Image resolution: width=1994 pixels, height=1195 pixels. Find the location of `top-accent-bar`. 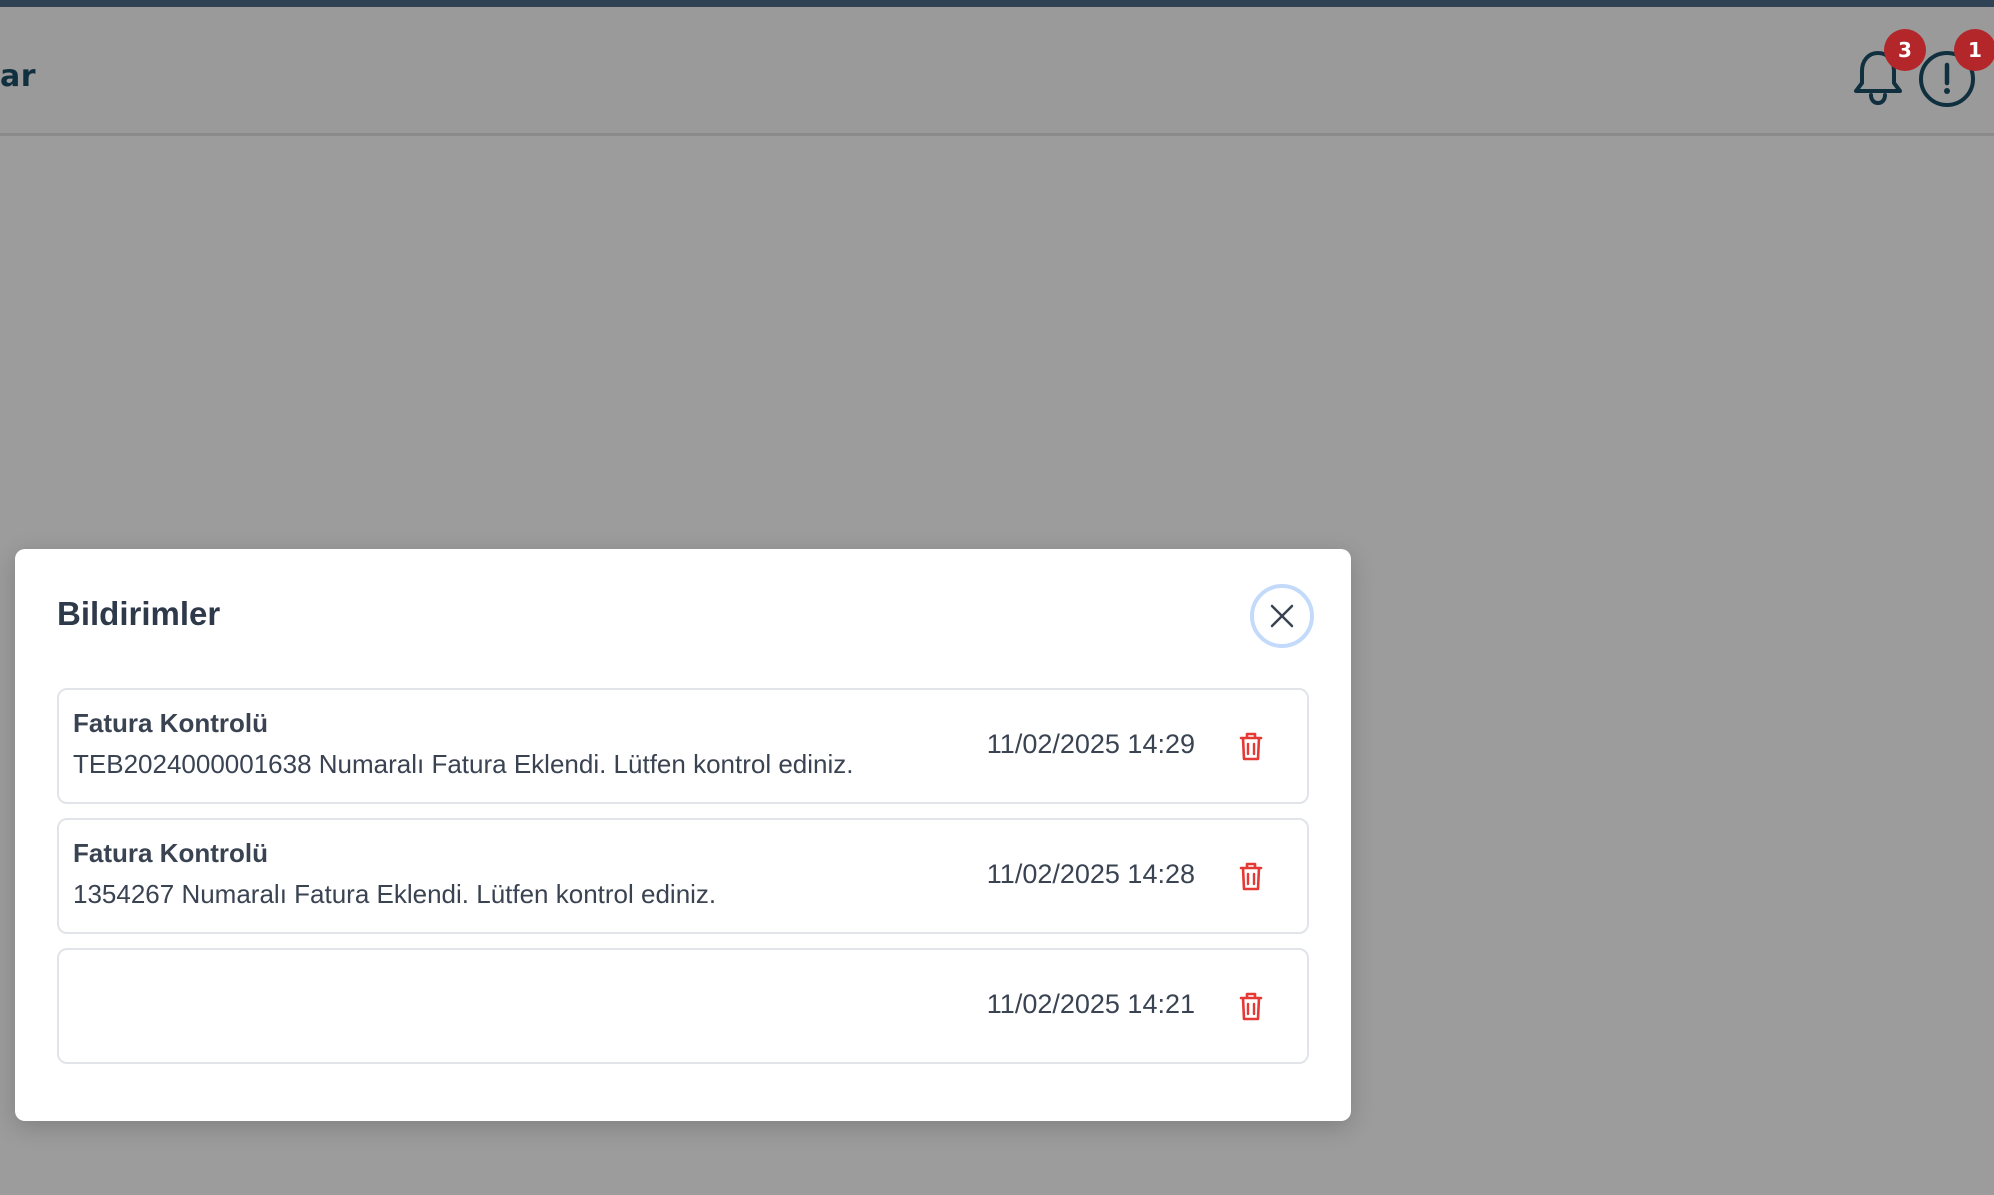

top-accent-bar is located at coordinates (997, 3).